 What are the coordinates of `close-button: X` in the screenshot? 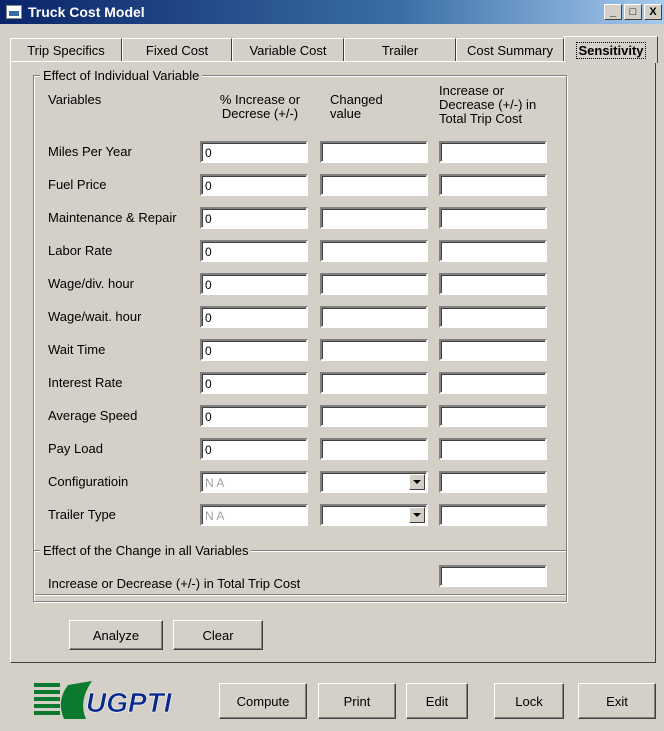 It's located at (653, 12).